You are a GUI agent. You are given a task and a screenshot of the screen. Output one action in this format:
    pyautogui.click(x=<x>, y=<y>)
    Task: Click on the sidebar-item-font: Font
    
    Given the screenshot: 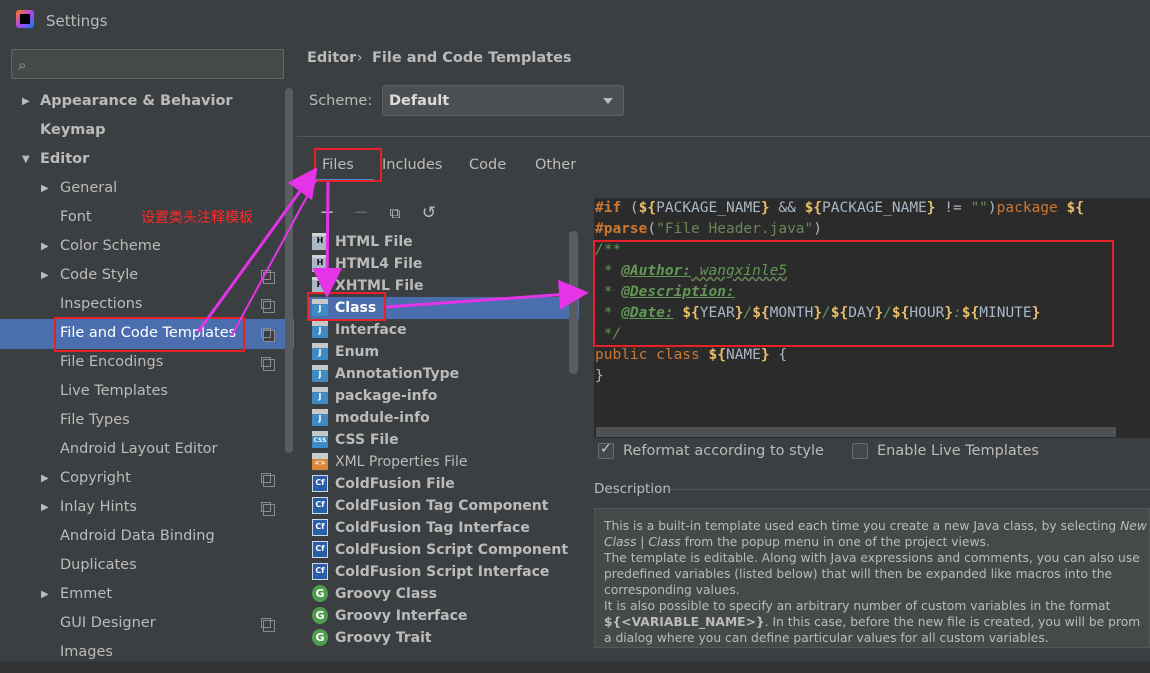 What is the action you would take?
    pyautogui.click(x=76, y=217)
    